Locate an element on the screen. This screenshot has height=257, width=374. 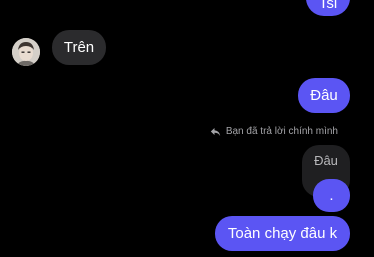
contact-avatar is located at coordinates (26, 52).